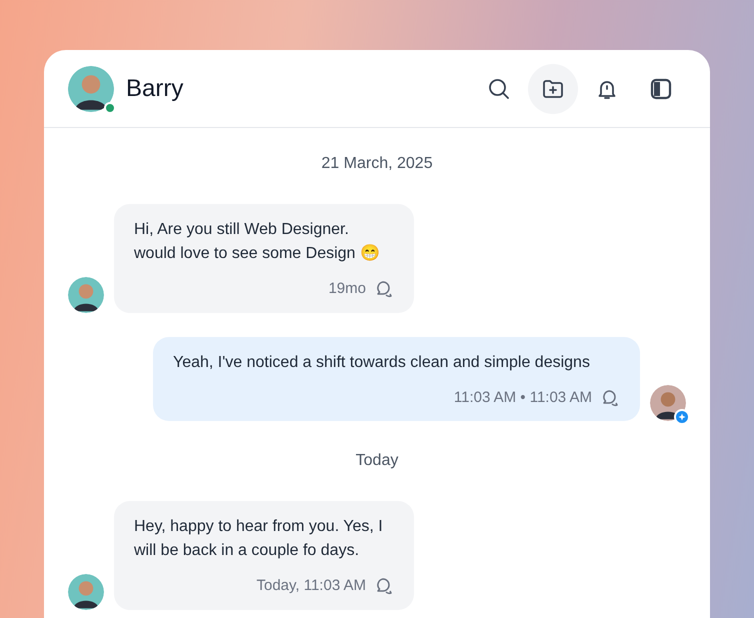 The image size is (754, 618). Describe the element at coordinates (661, 88) in the screenshot. I see `sidebar-toggle-icon` at that location.